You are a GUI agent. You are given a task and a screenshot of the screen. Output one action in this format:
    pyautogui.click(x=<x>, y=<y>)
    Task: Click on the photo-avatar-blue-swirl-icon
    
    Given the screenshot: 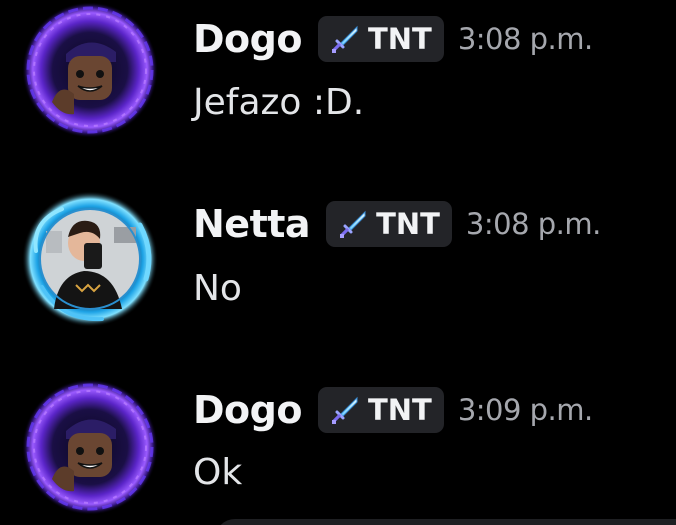 What is the action you would take?
    pyautogui.click(x=90, y=259)
    